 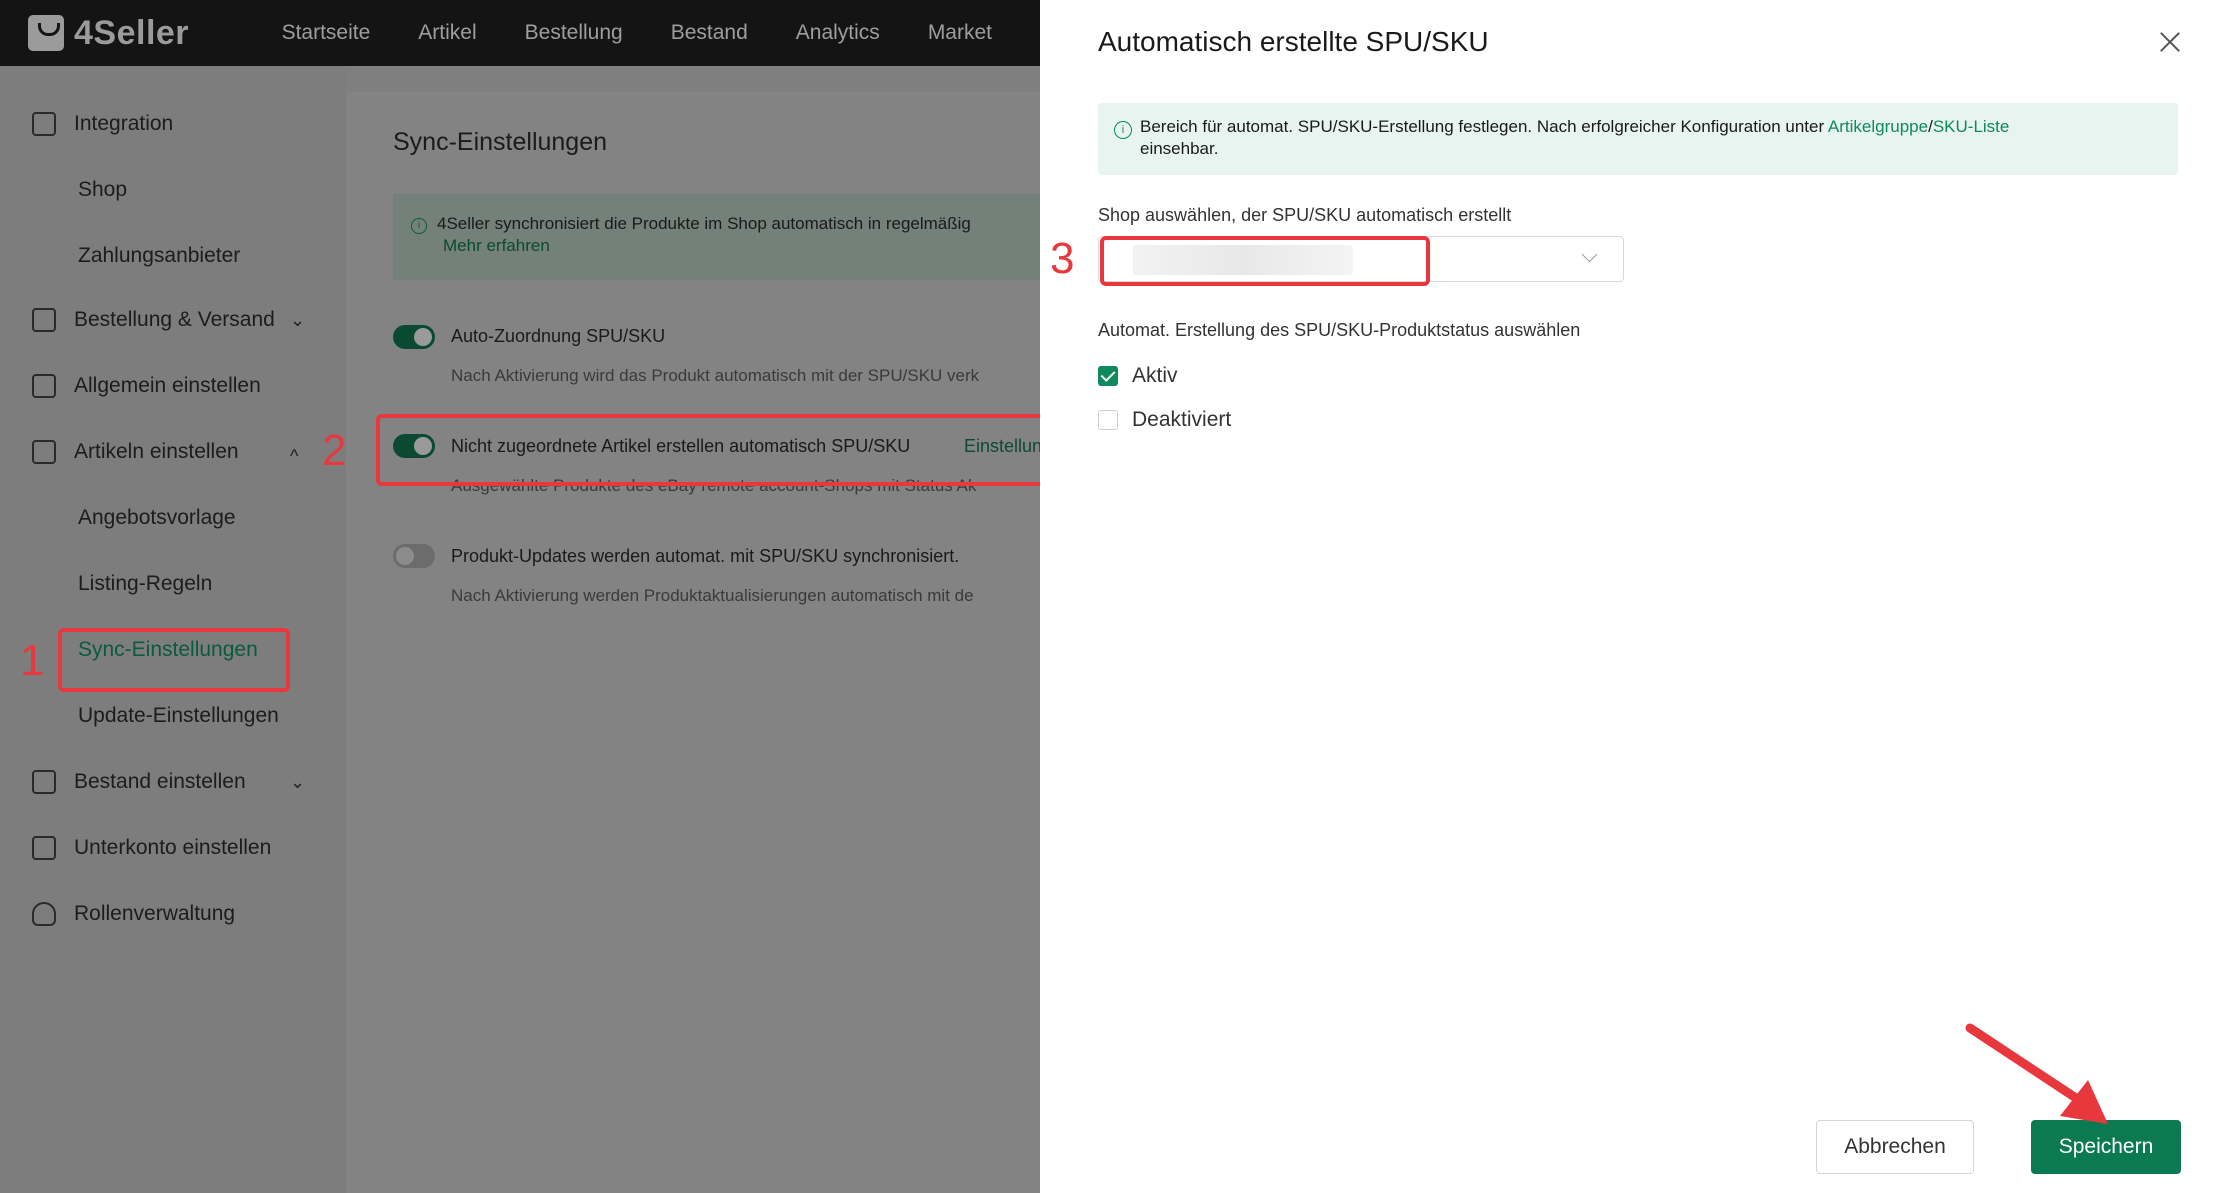 I want to click on sidebar-item-artikeln: Artikeln einstellen, so click(x=135, y=452).